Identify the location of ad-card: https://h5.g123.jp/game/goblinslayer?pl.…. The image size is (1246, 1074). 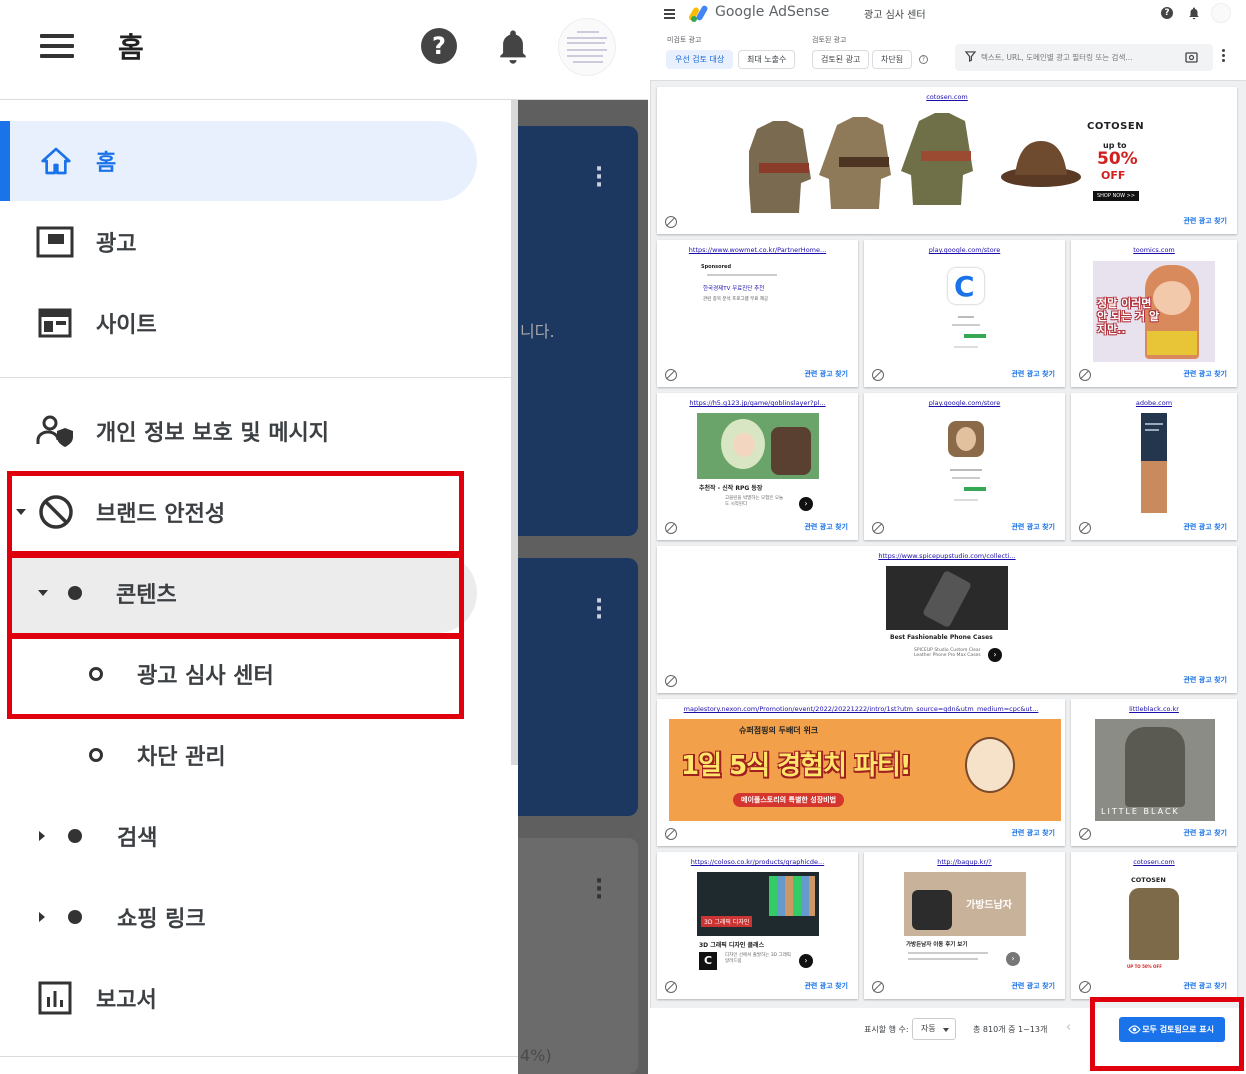
(757, 466).